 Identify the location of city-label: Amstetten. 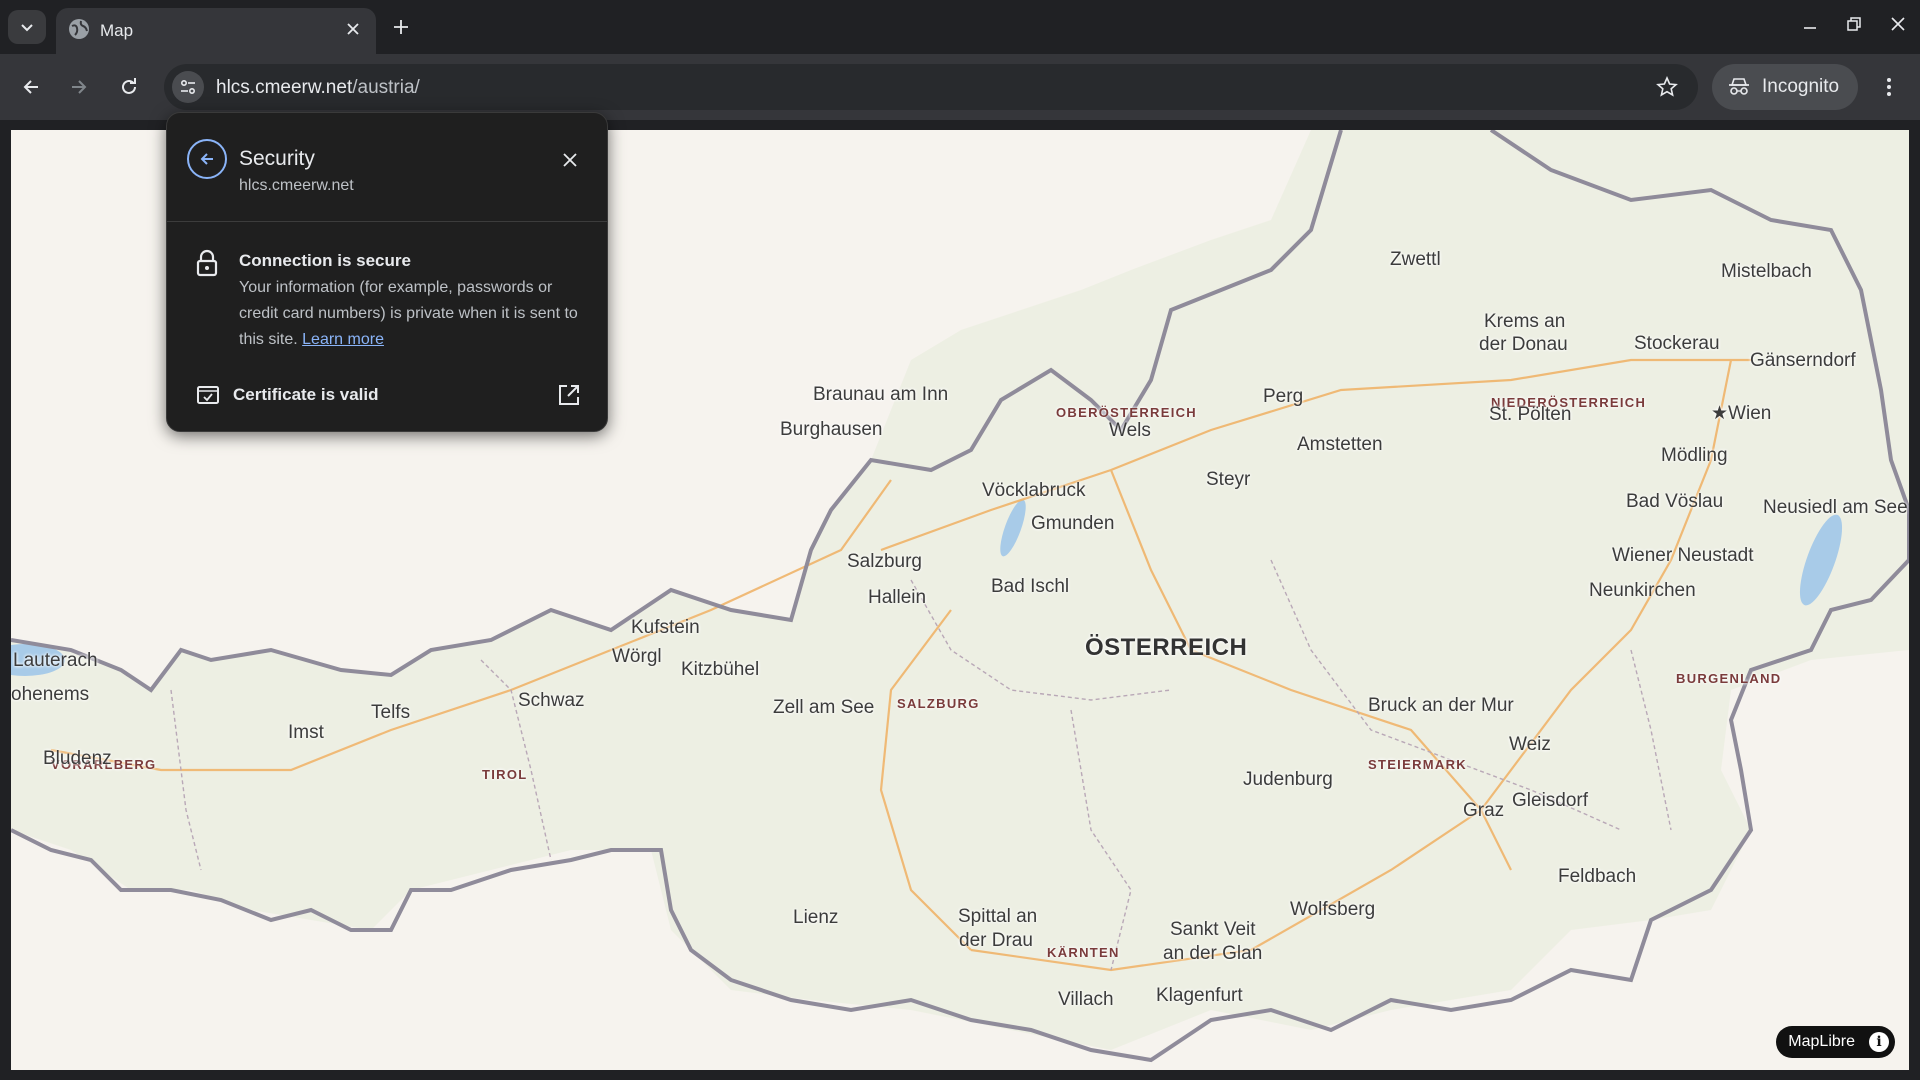
(1340, 444).